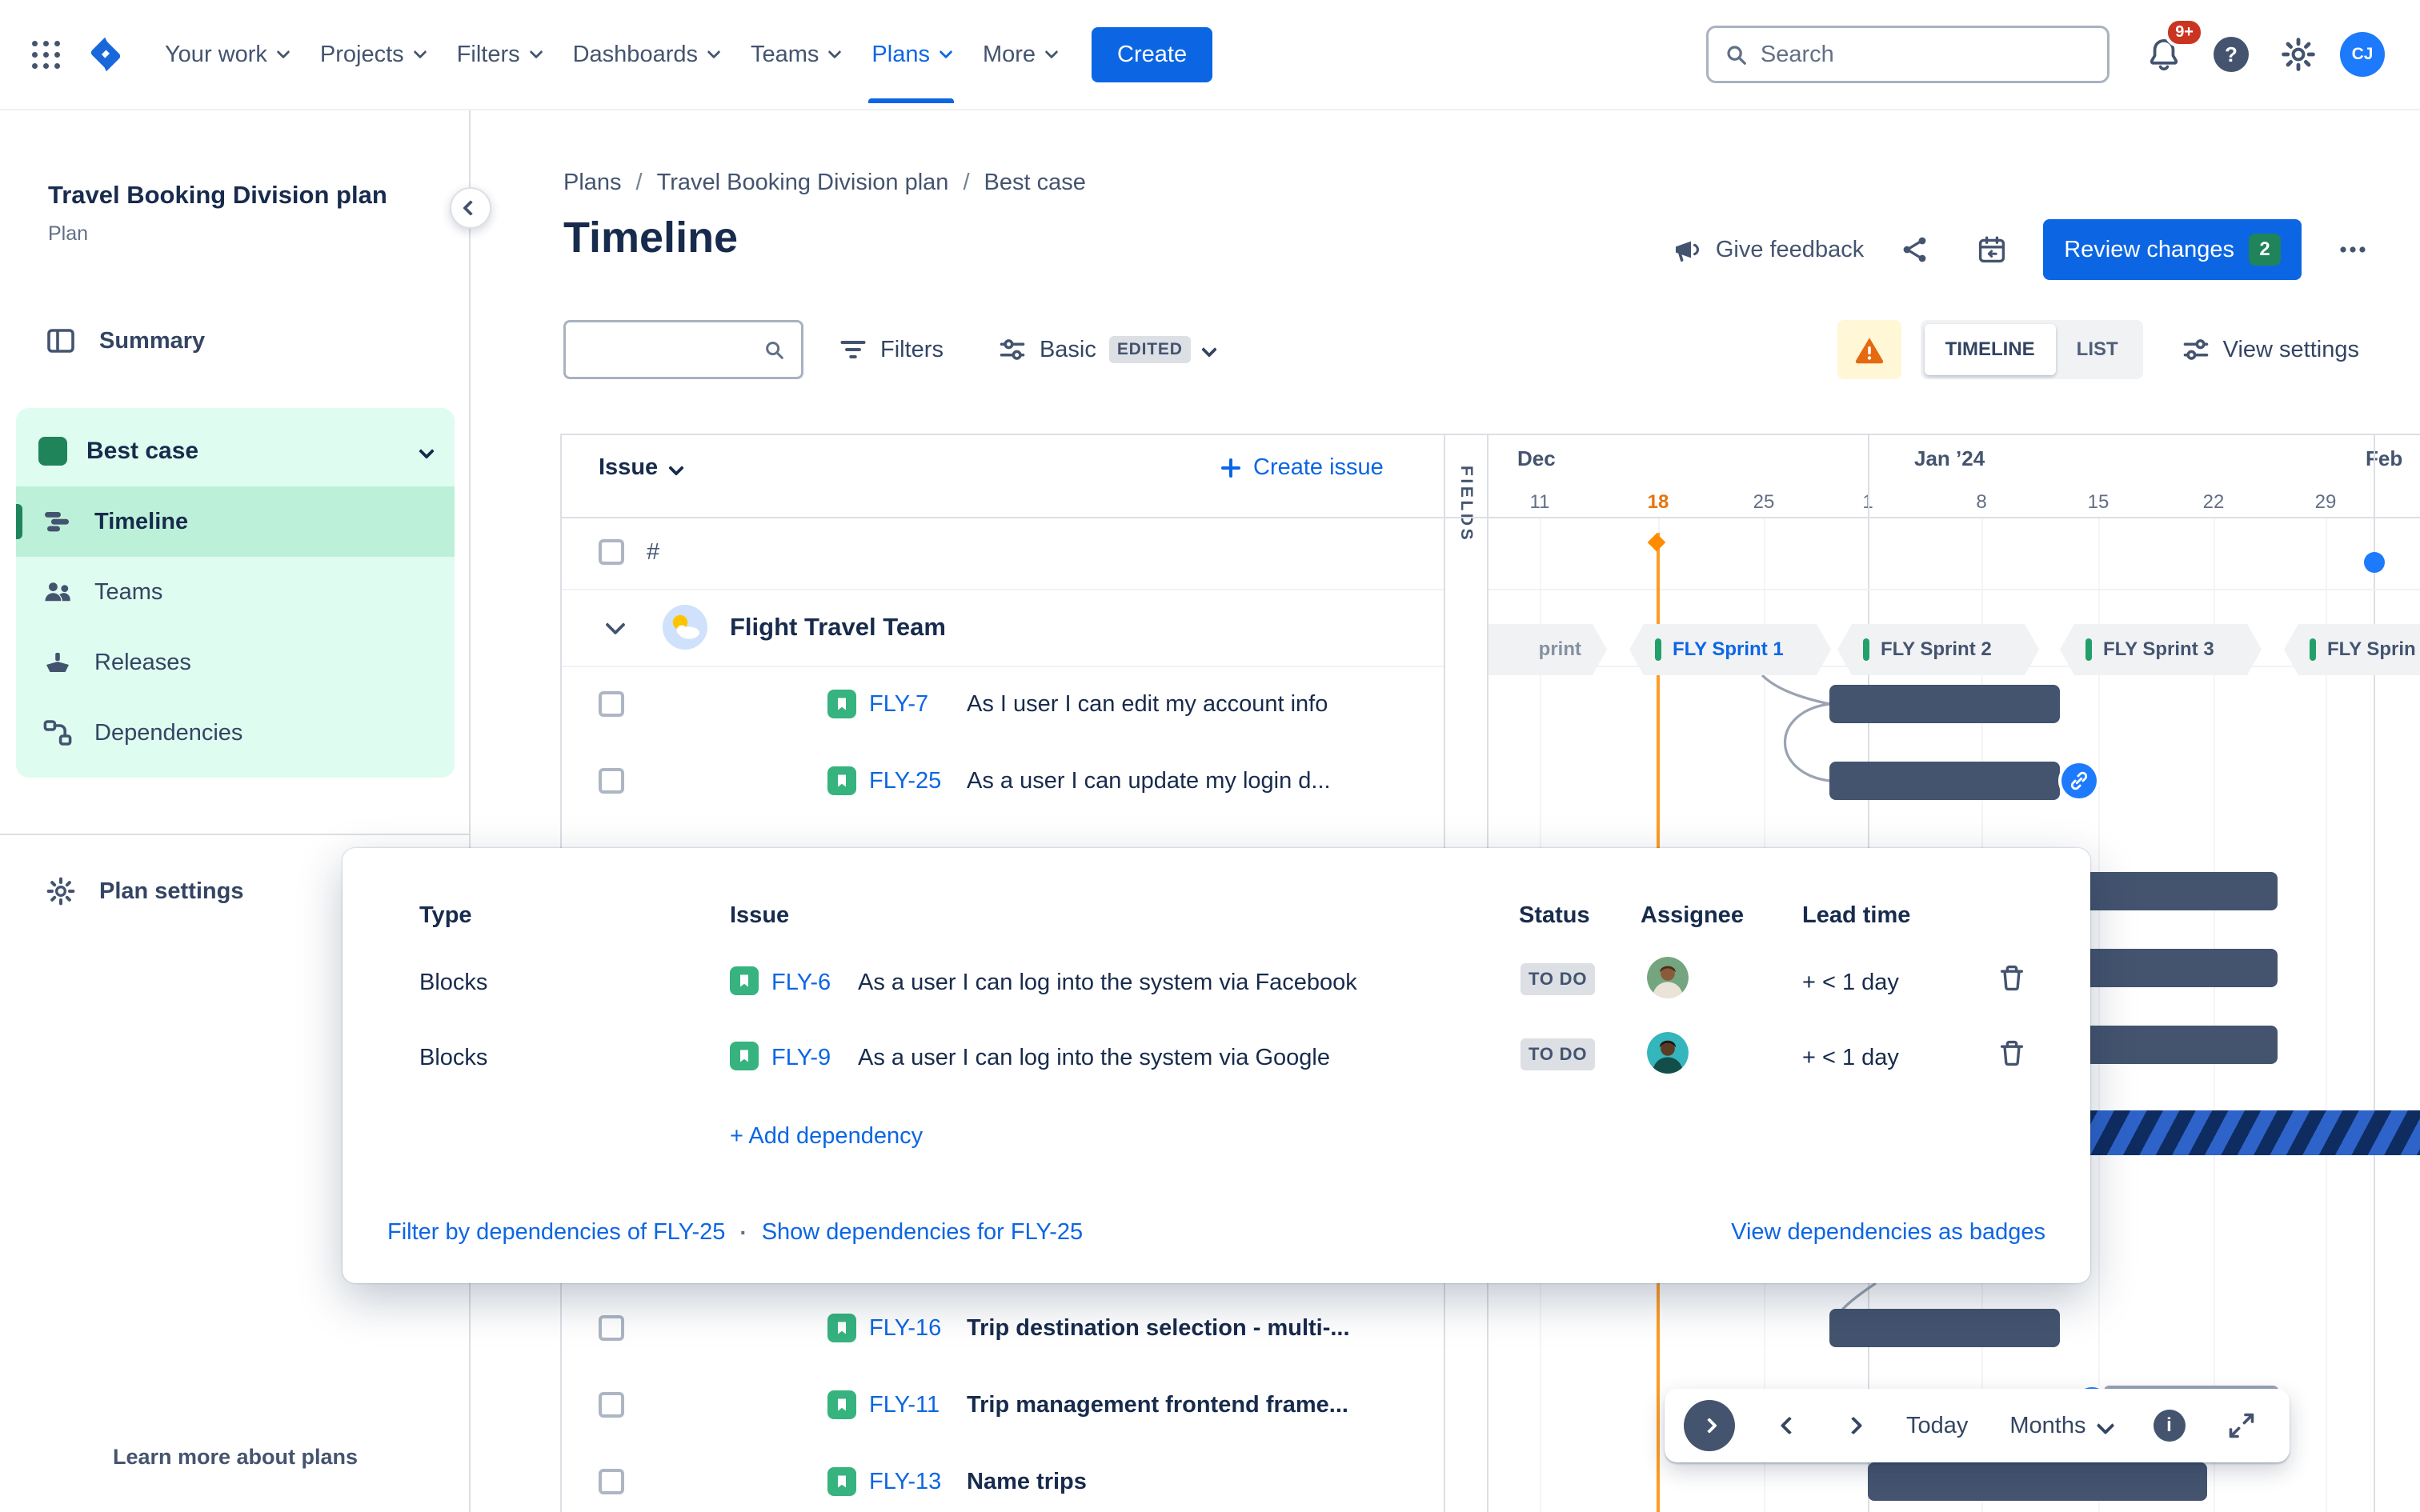 This screenshot has width=2420, height=1512. I want to click on month-divider, so click(2374, 973).